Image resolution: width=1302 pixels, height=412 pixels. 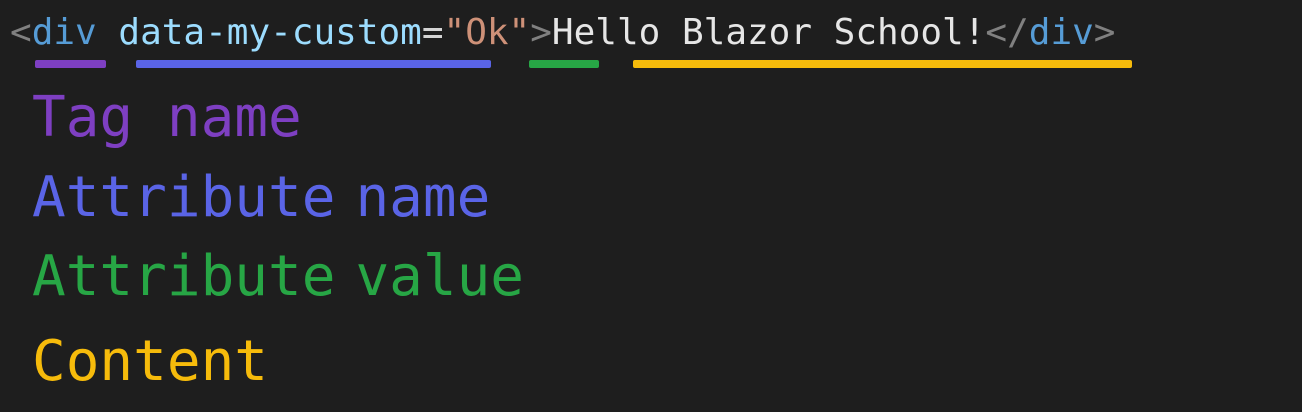 I want to click on legend-attribute-name: Attribute name, so click(x=261, y=198).